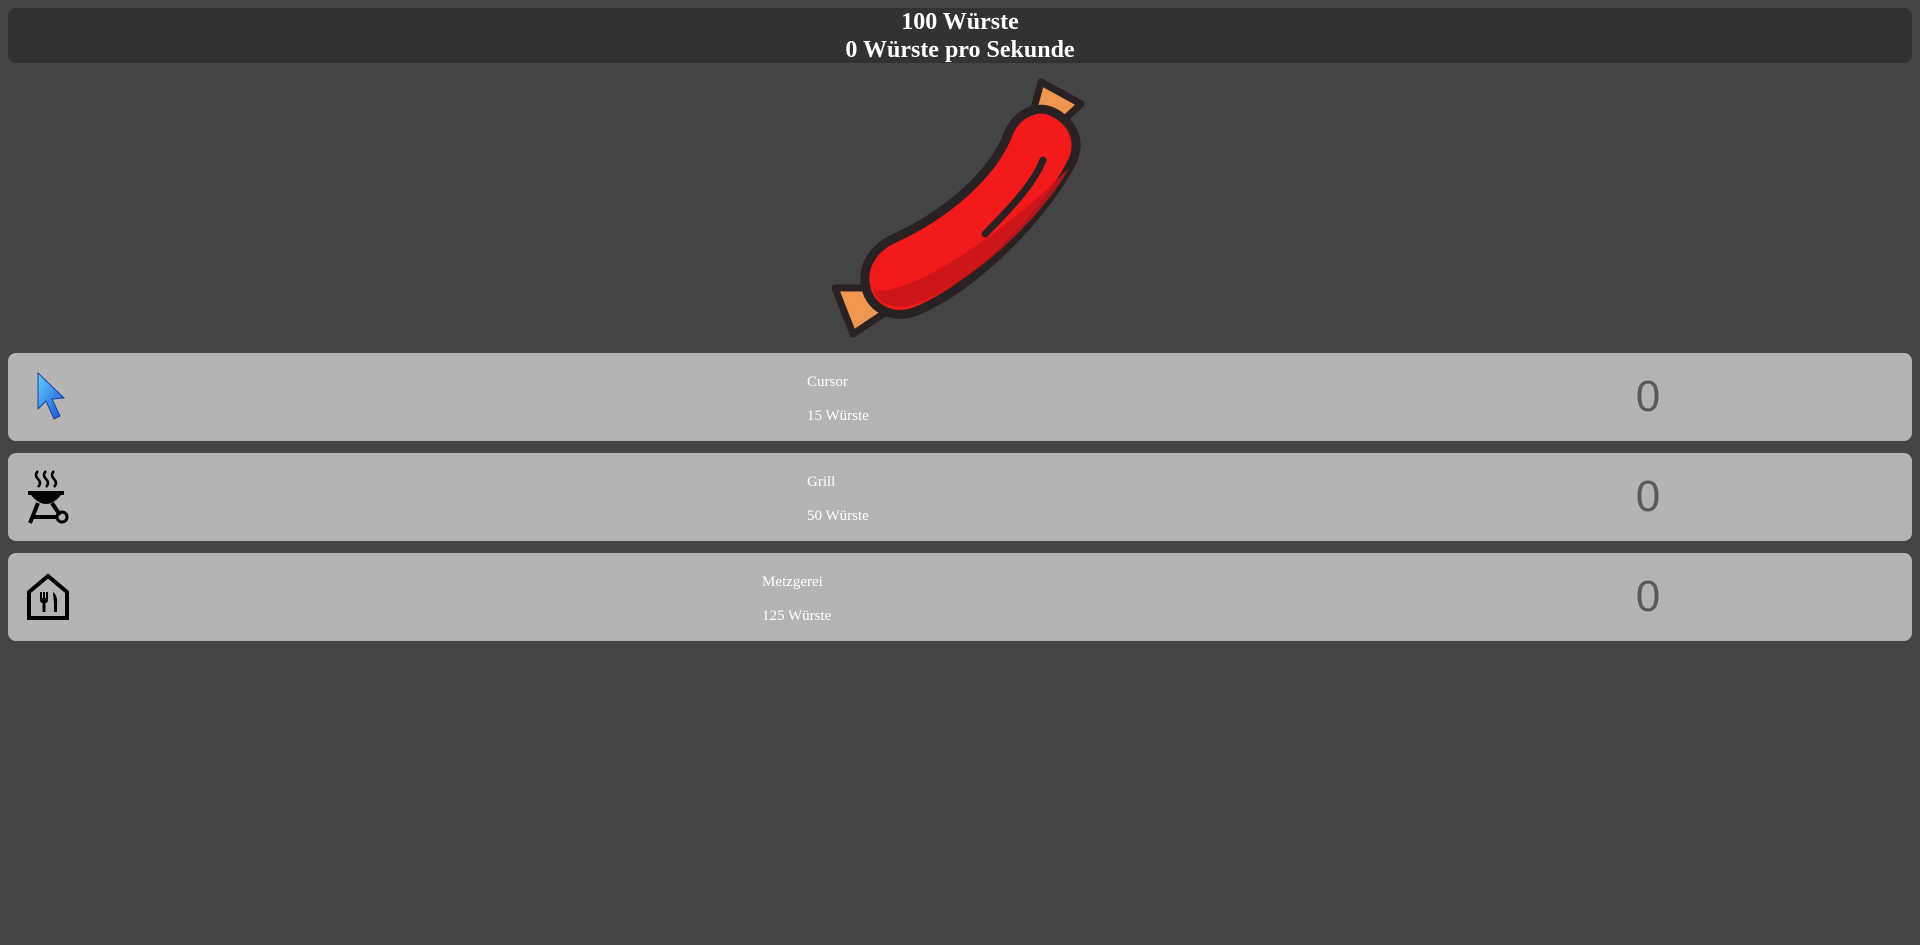 The height and width of the screenshot is (945, 1920). Describe the element at coordinates (960, 397) in the screenshot. I see `shop-item-cursor: Cursor 15 Würste 0` at that location.